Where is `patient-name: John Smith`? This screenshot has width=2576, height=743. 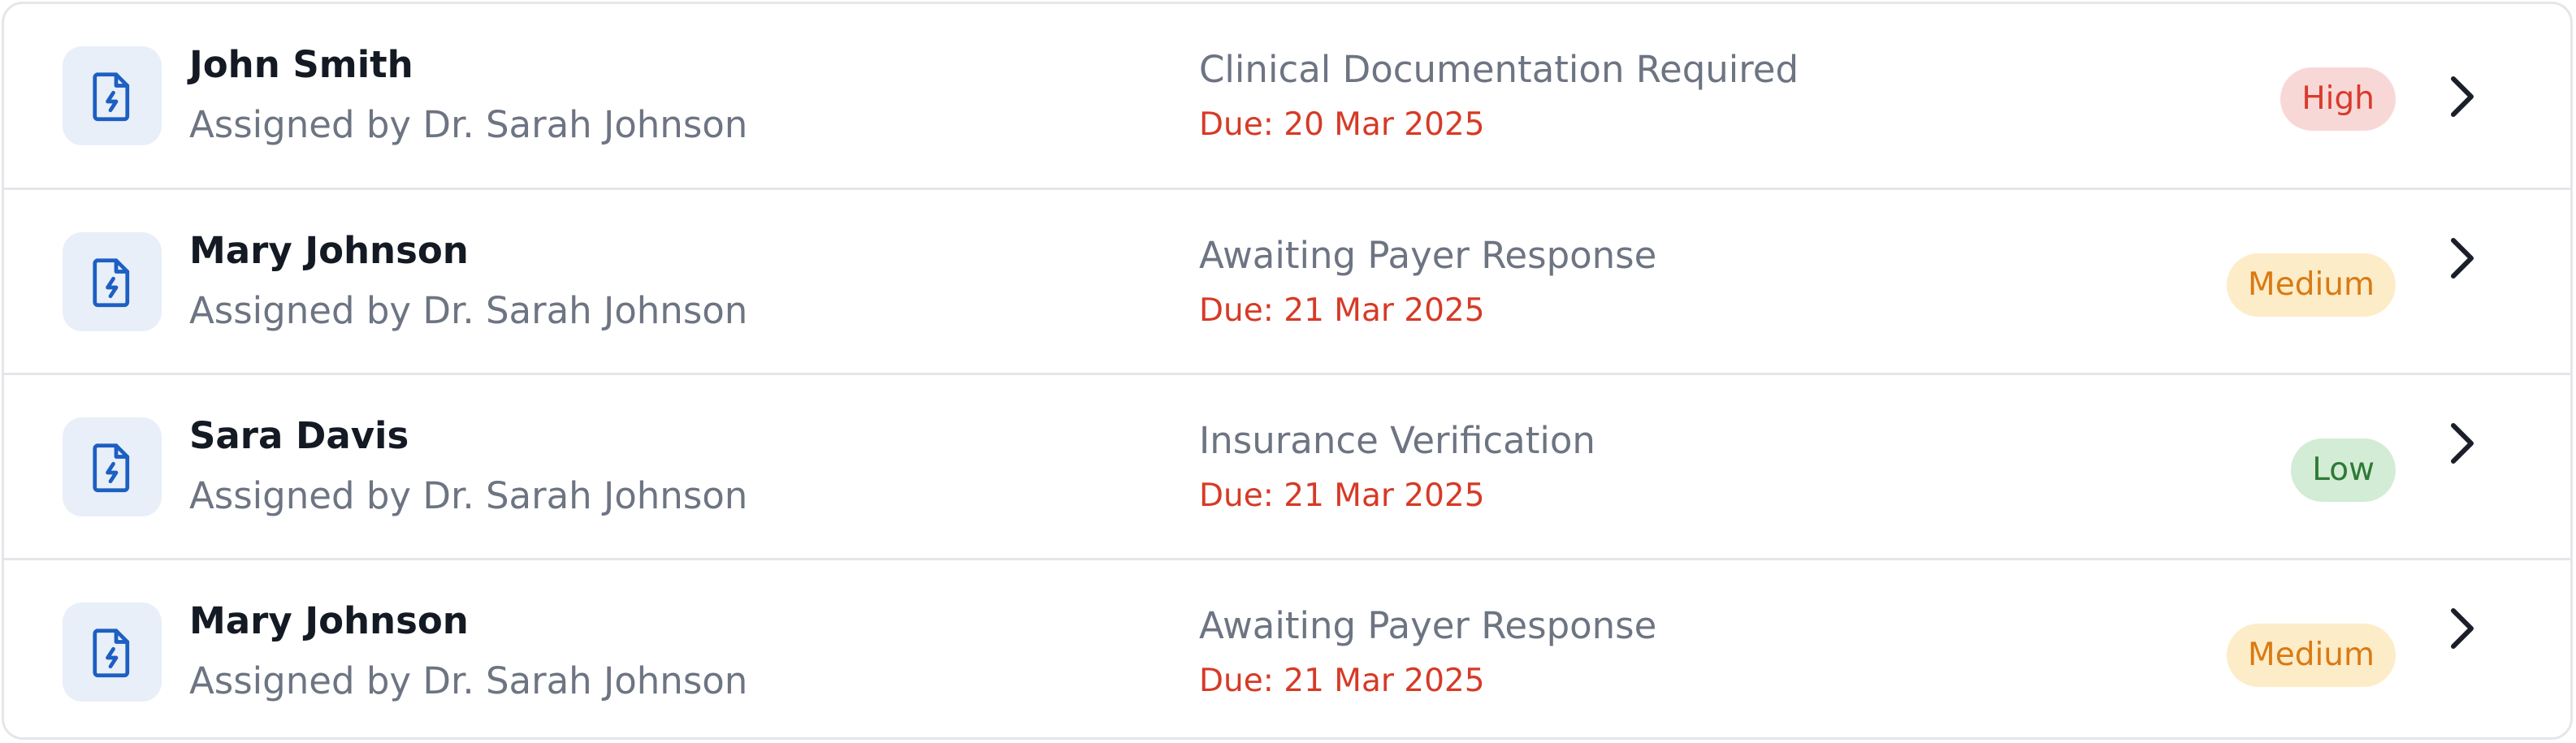
patient-name: John Smith is located at coordinates (301, 64).